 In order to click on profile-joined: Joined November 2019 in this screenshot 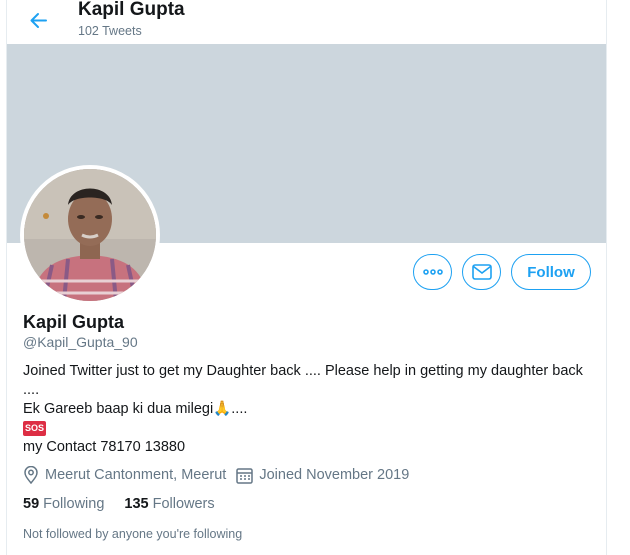, I will do `click(322, 475)`.